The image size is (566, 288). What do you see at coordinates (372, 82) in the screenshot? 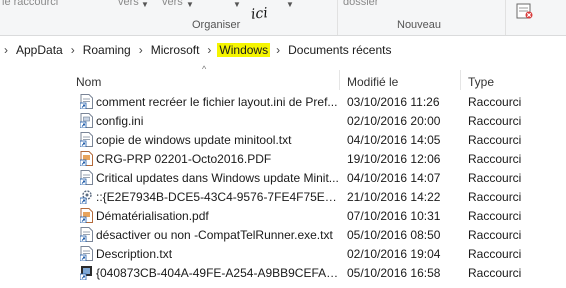
I see `column-header-modified: Modifié le` at bounding box center [372, 82].